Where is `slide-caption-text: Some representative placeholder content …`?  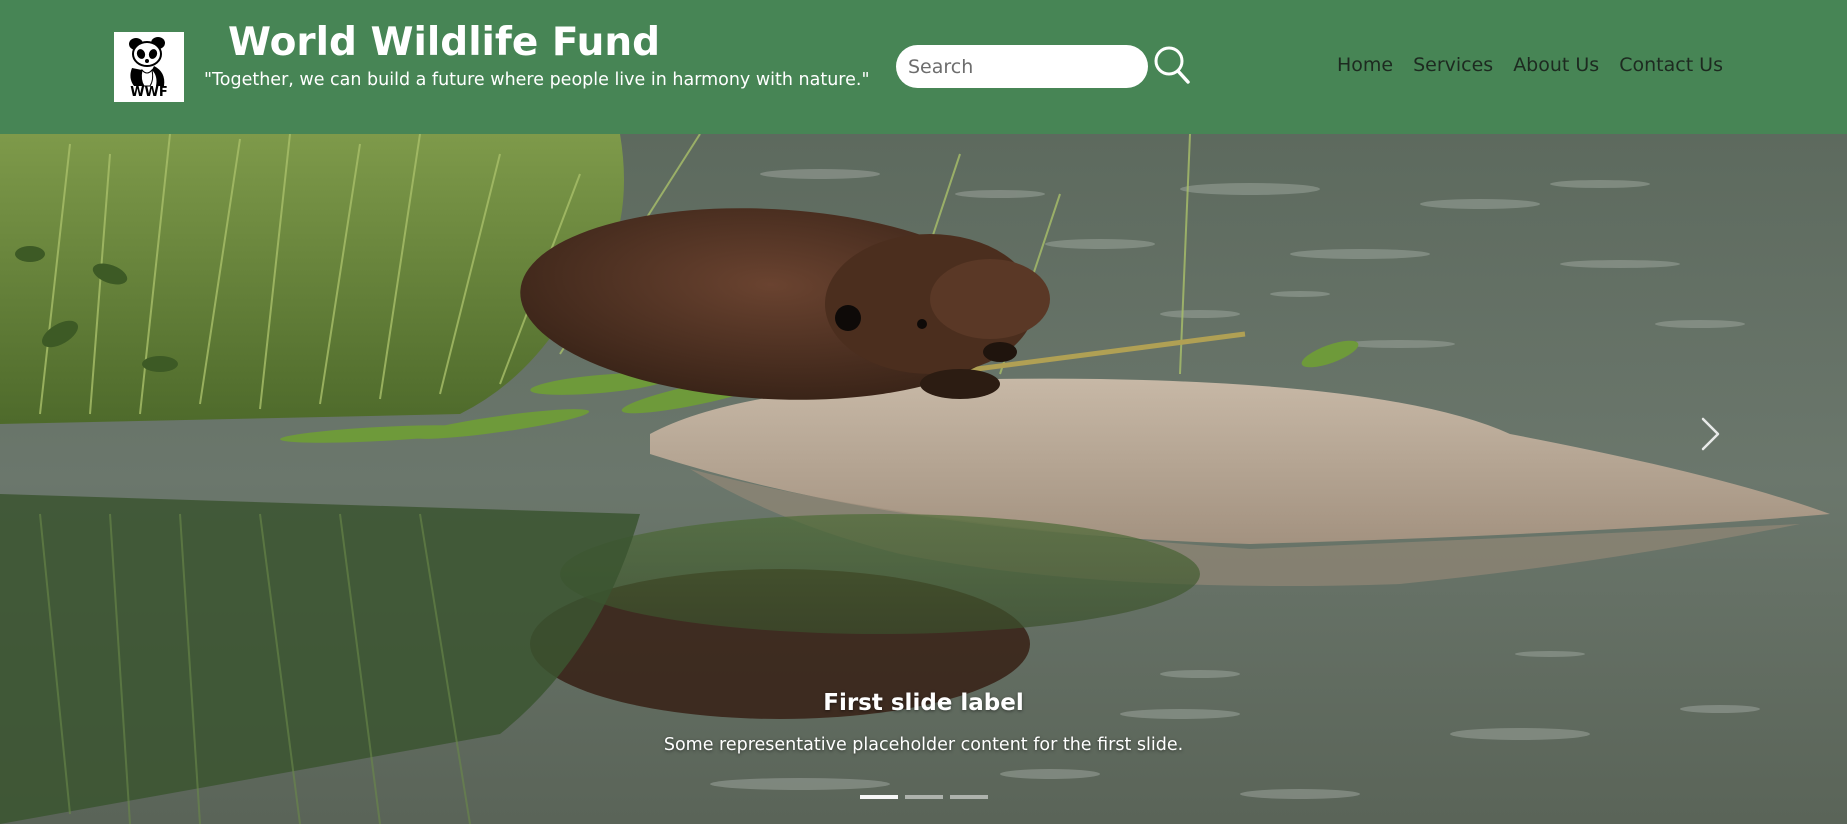
slide-caption-text: Some representative placeholder content … is located at coordinates (923, 745).